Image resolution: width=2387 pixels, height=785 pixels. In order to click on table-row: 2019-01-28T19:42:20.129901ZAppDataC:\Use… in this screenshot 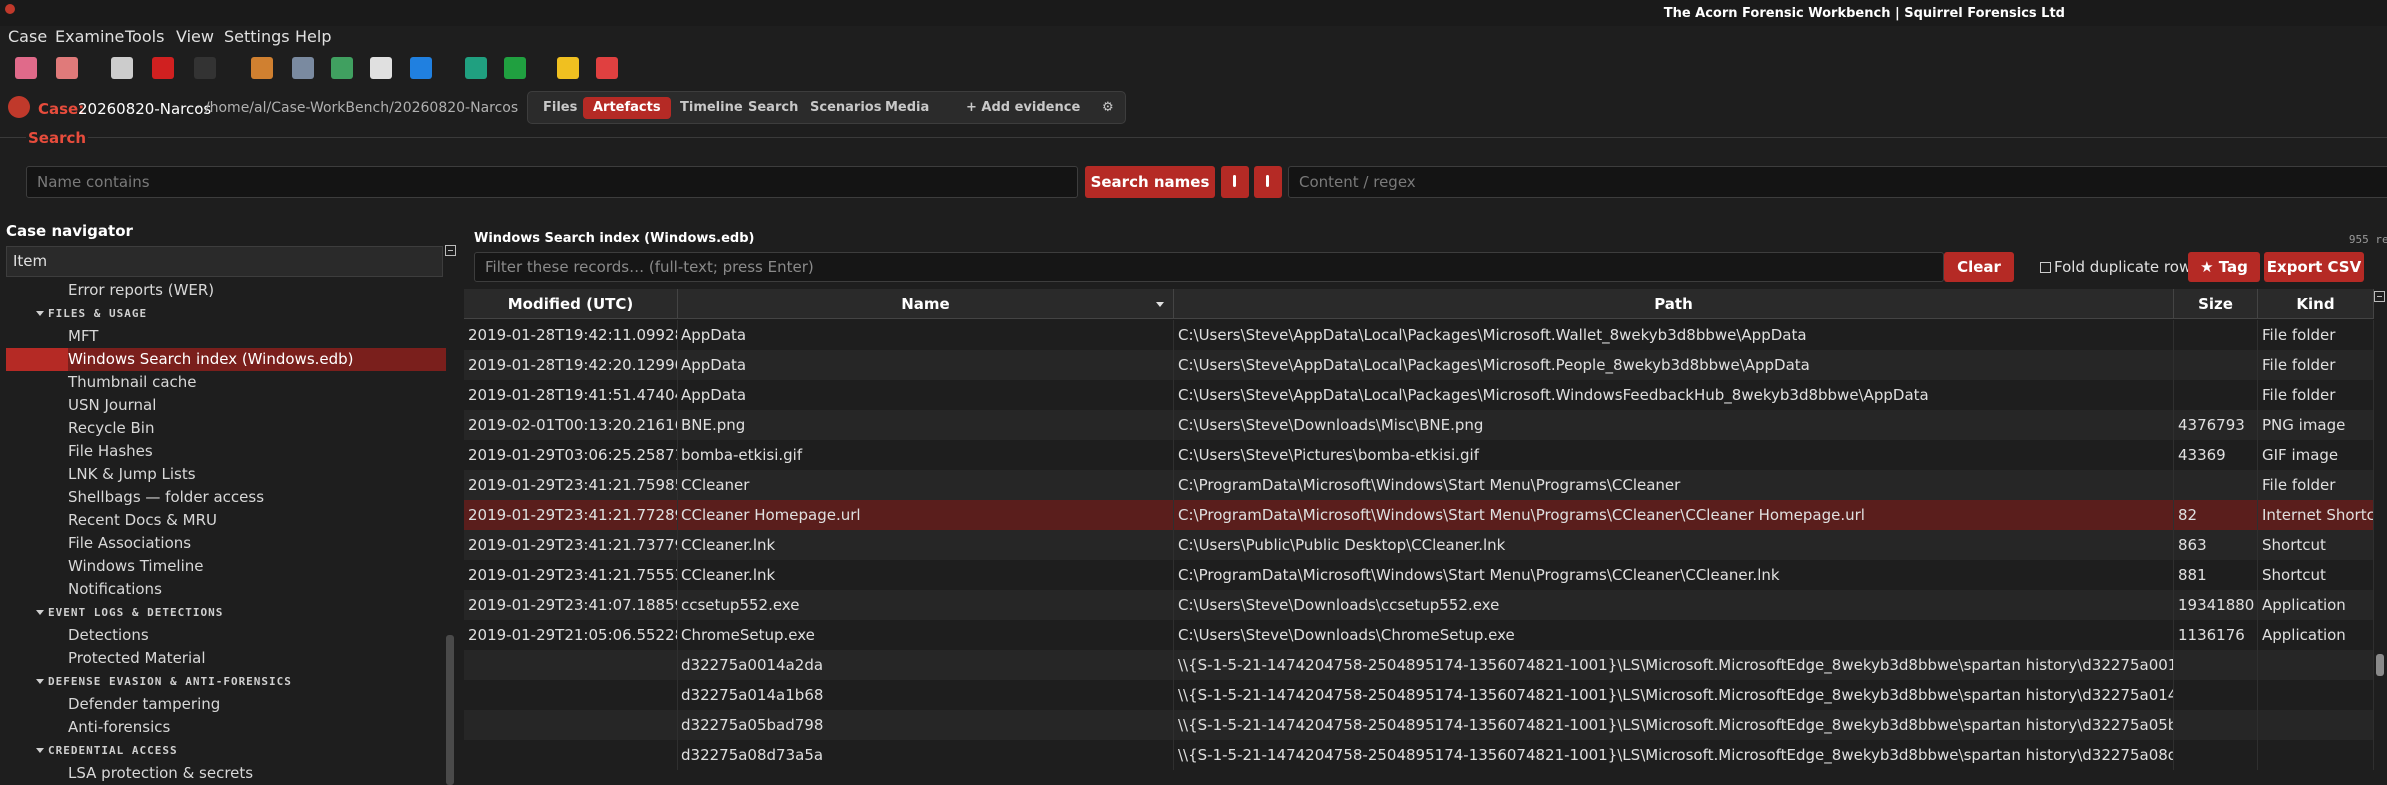, I will do `click(1419, 365)`.